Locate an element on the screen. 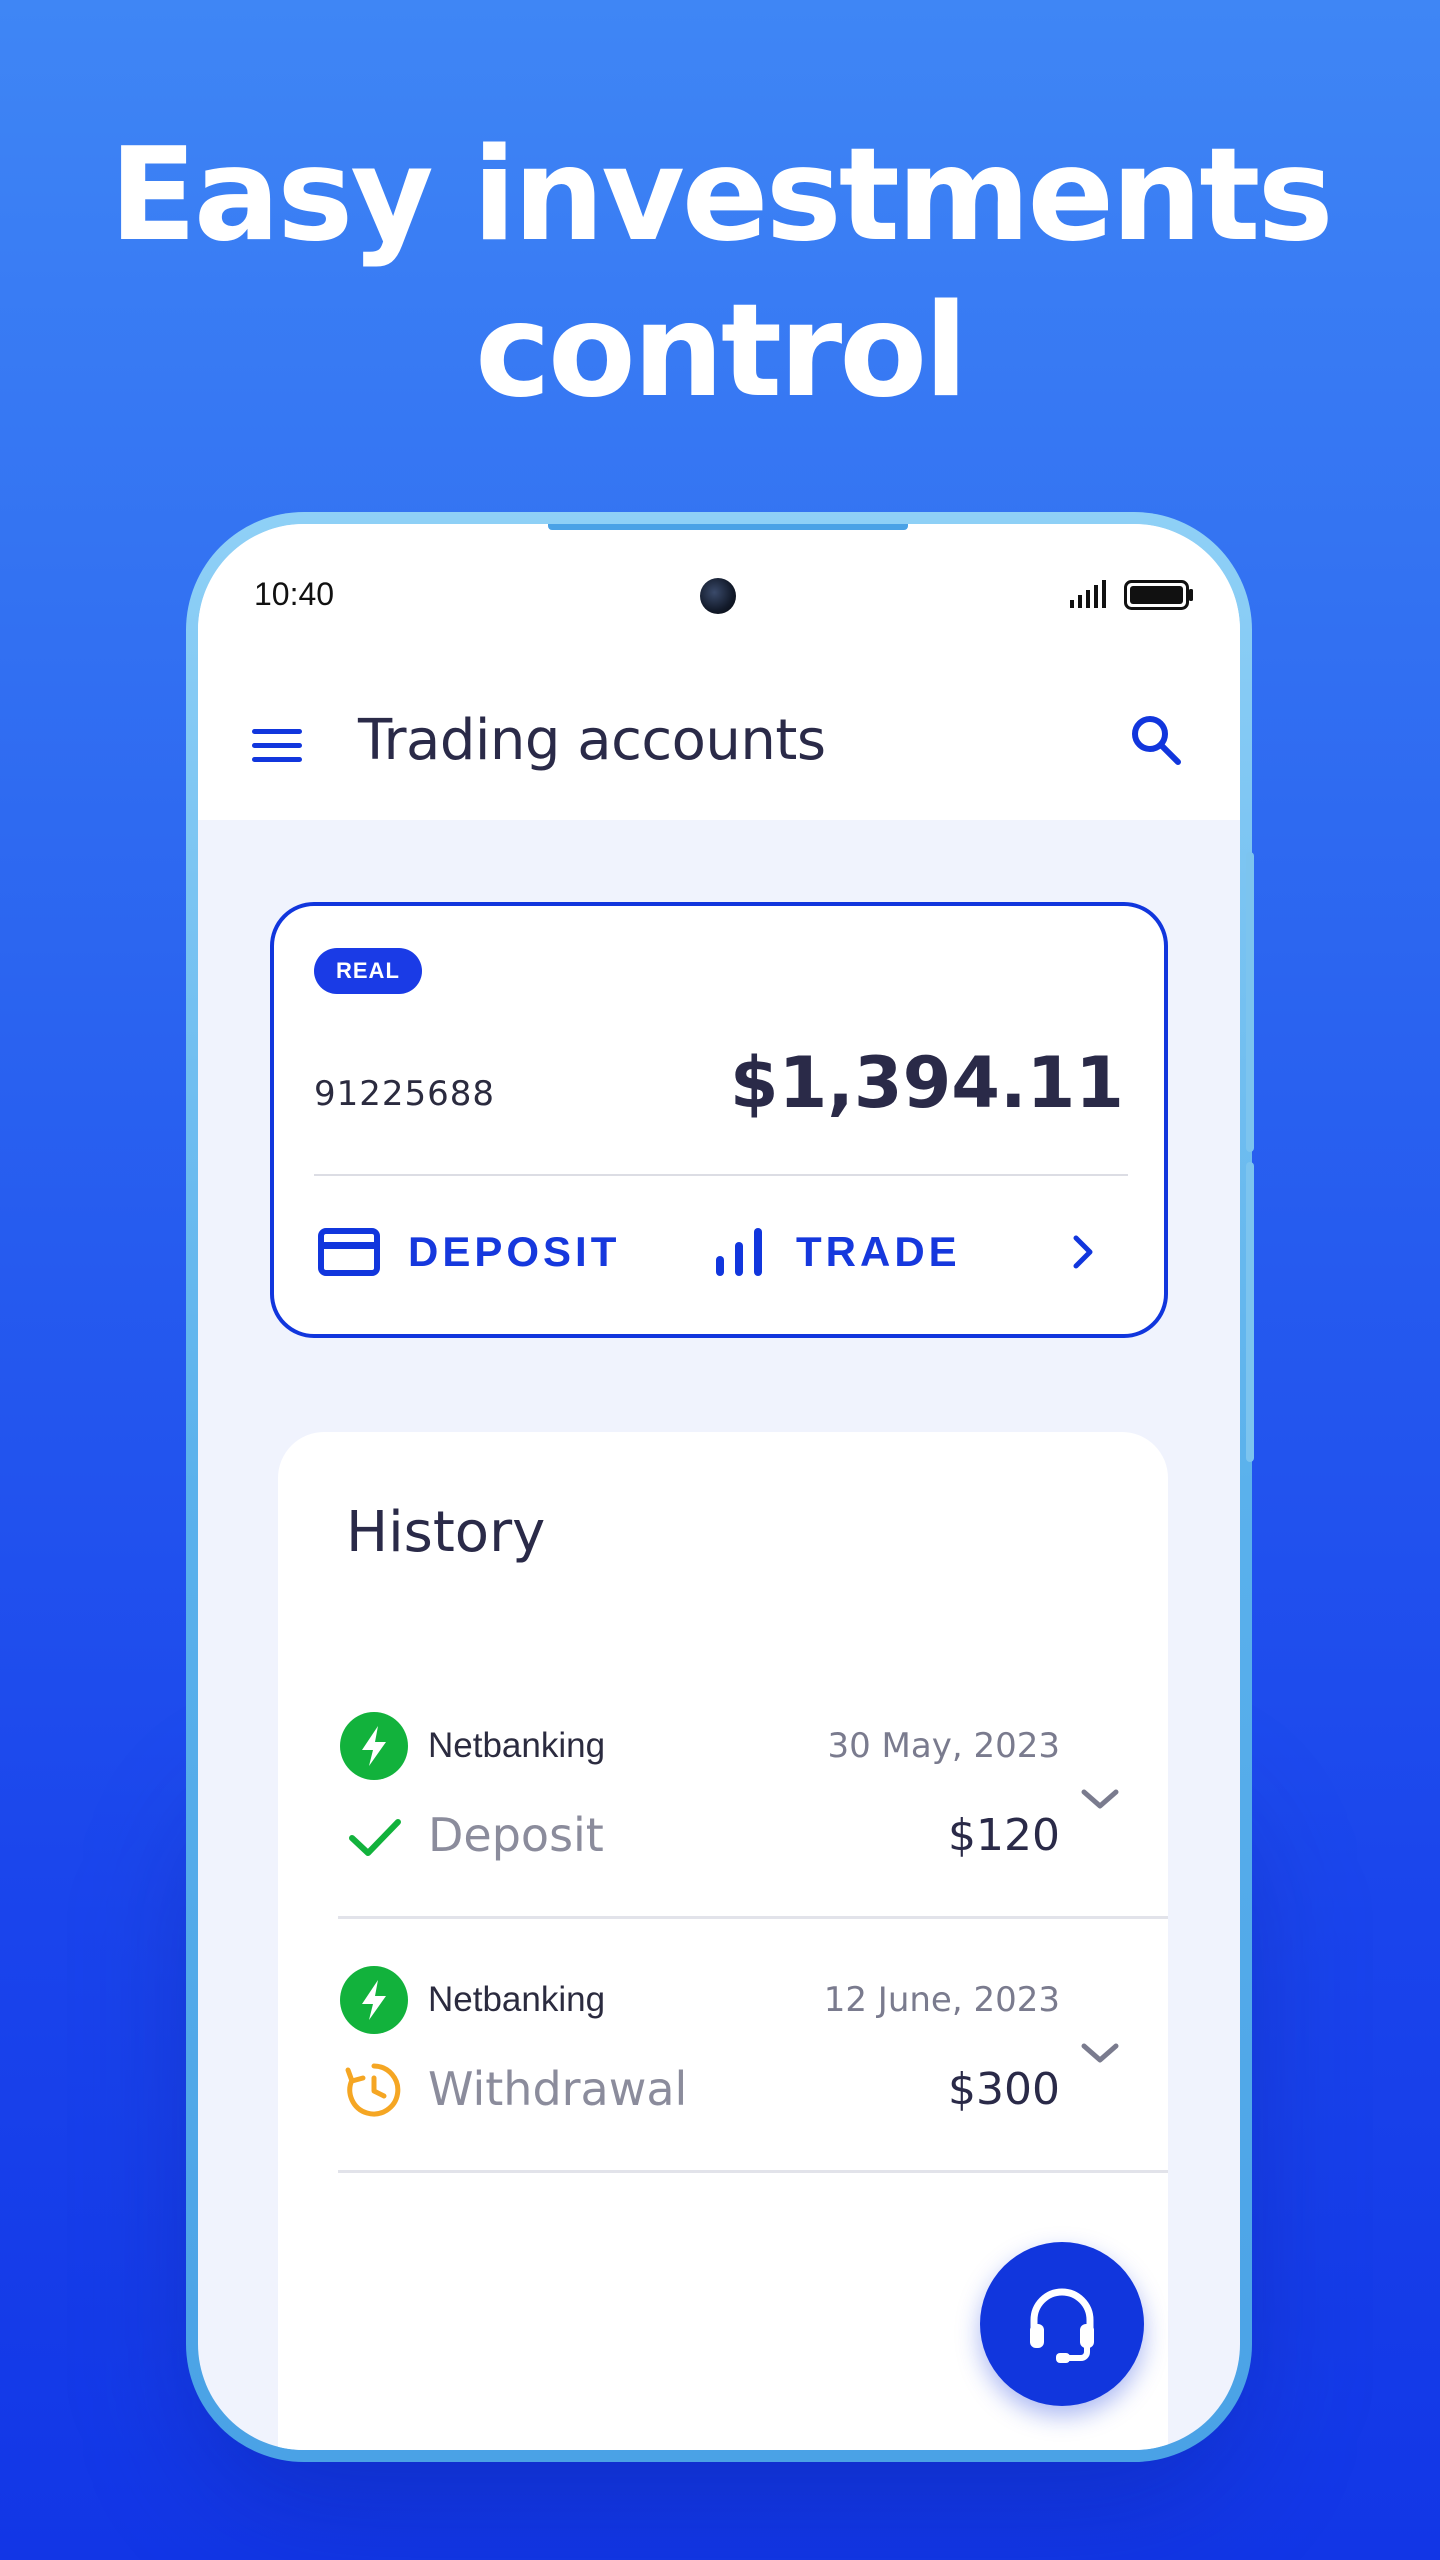 The image size is (1440, 2560). deposit-button-label: DEPOSIT is located at coordinates (514, 1251).